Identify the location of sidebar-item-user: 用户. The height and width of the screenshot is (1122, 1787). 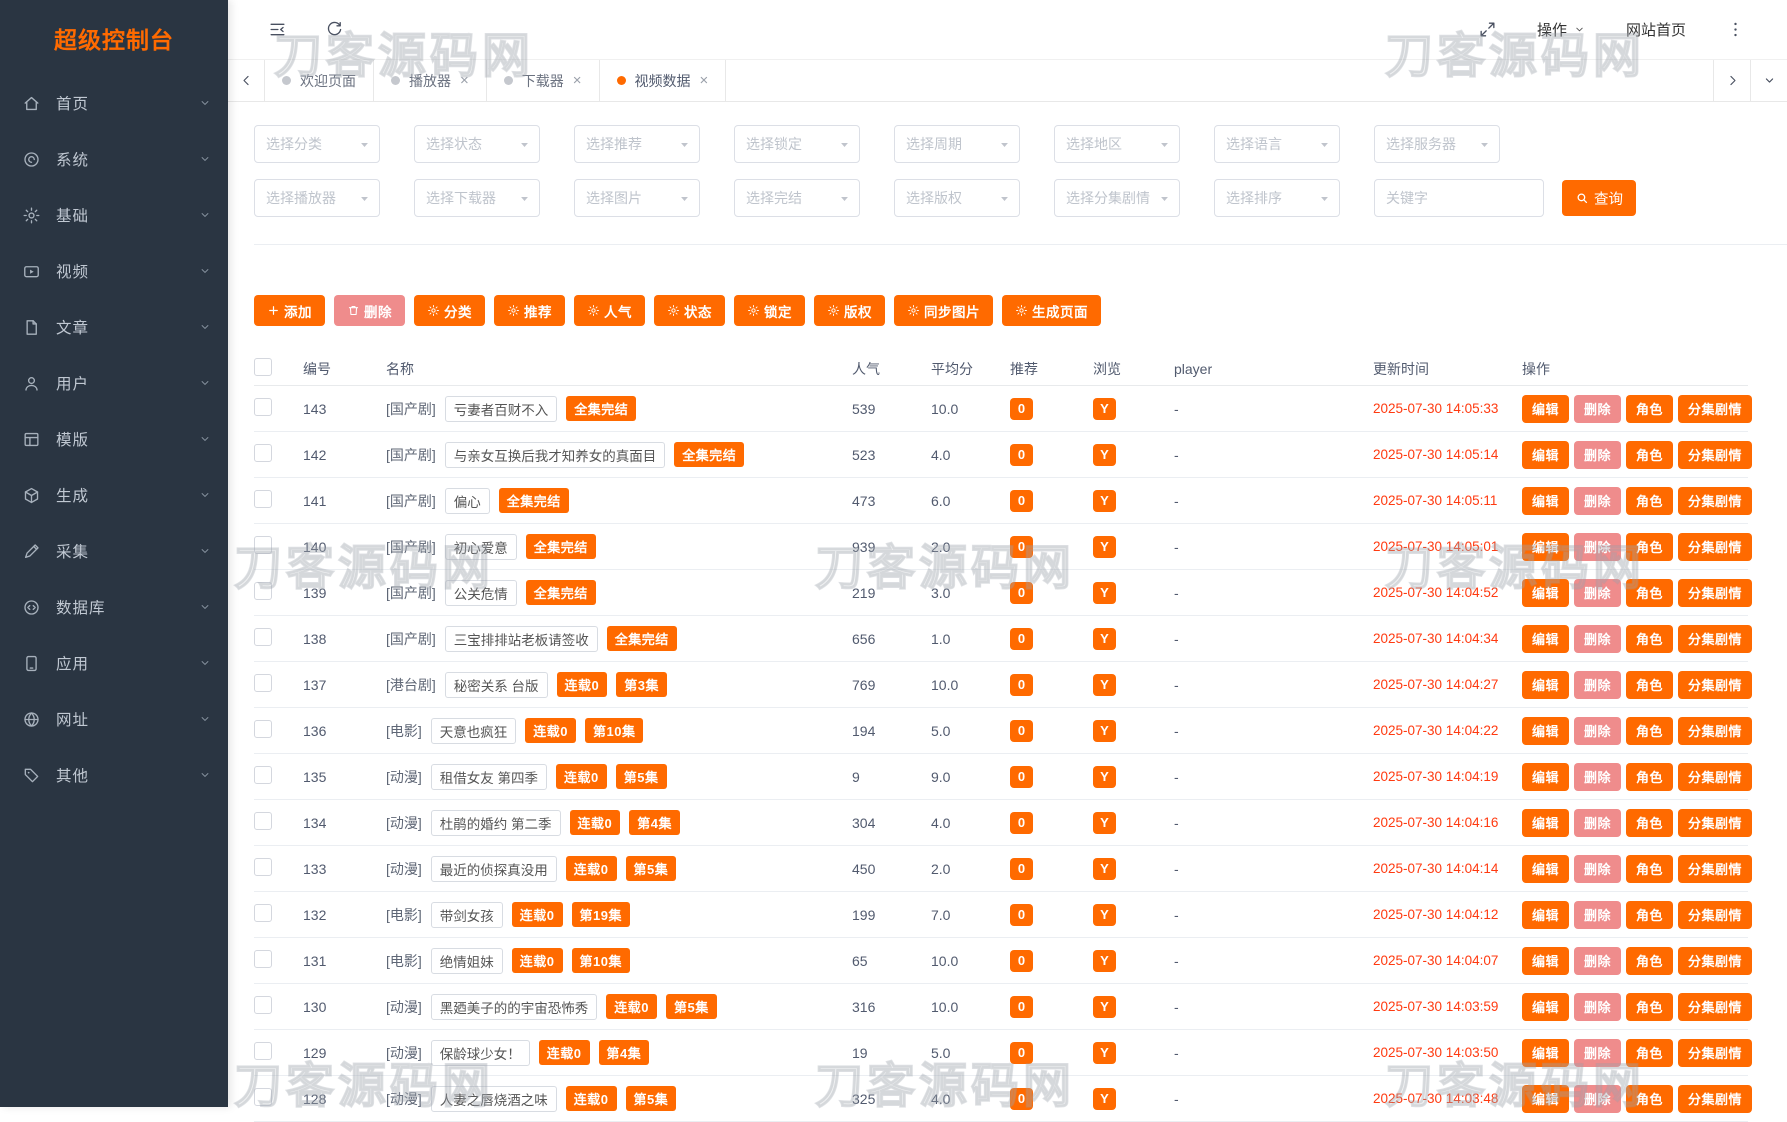
(114, 383).